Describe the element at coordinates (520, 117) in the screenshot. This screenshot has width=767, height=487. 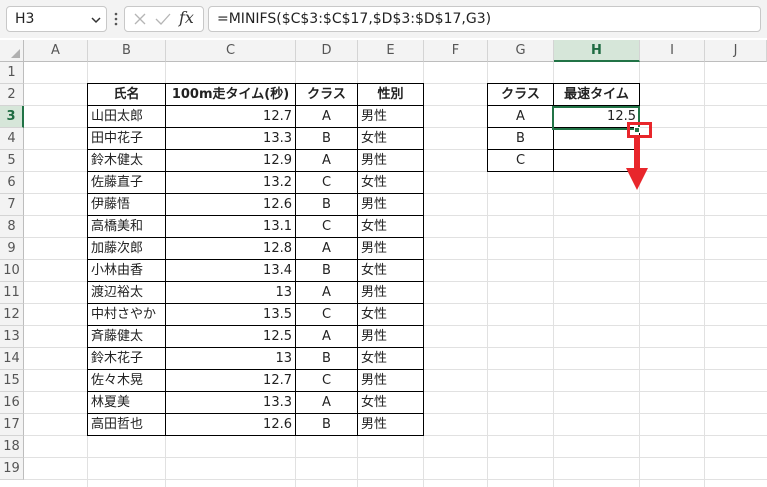
I see `summary-table-cell: A` at that location.